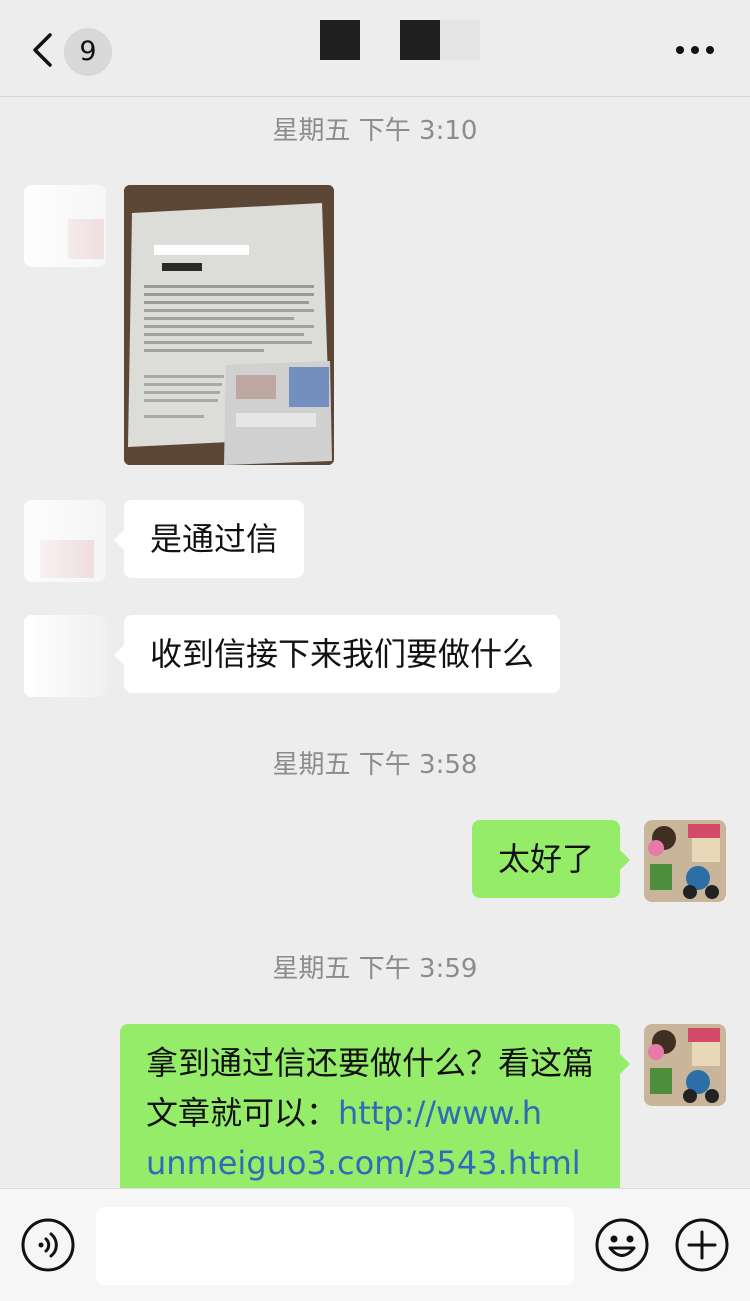 This screenshot has width=750, height=1301. Describe the element at coordinates (545, 859) in the screenshot. I see `message-text: 太好了` at that location.